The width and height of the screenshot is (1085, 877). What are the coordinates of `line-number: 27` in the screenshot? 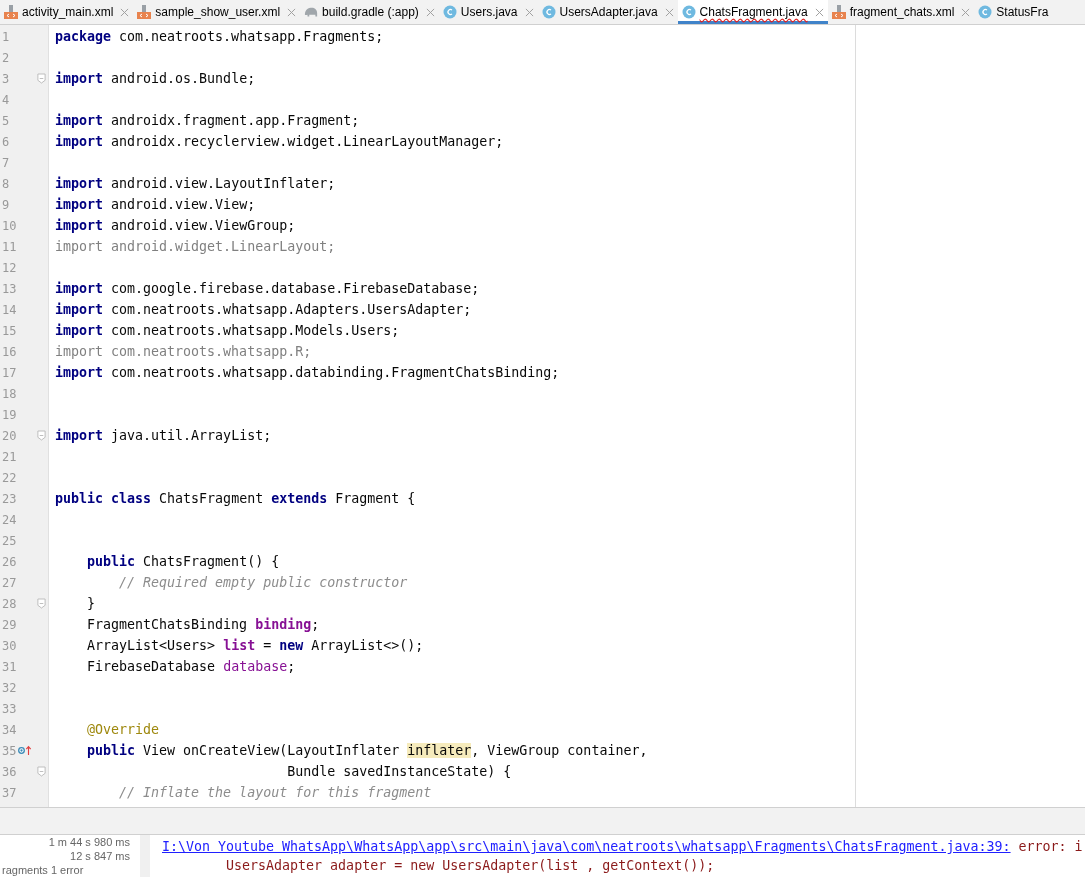 It's located at (9, 582).